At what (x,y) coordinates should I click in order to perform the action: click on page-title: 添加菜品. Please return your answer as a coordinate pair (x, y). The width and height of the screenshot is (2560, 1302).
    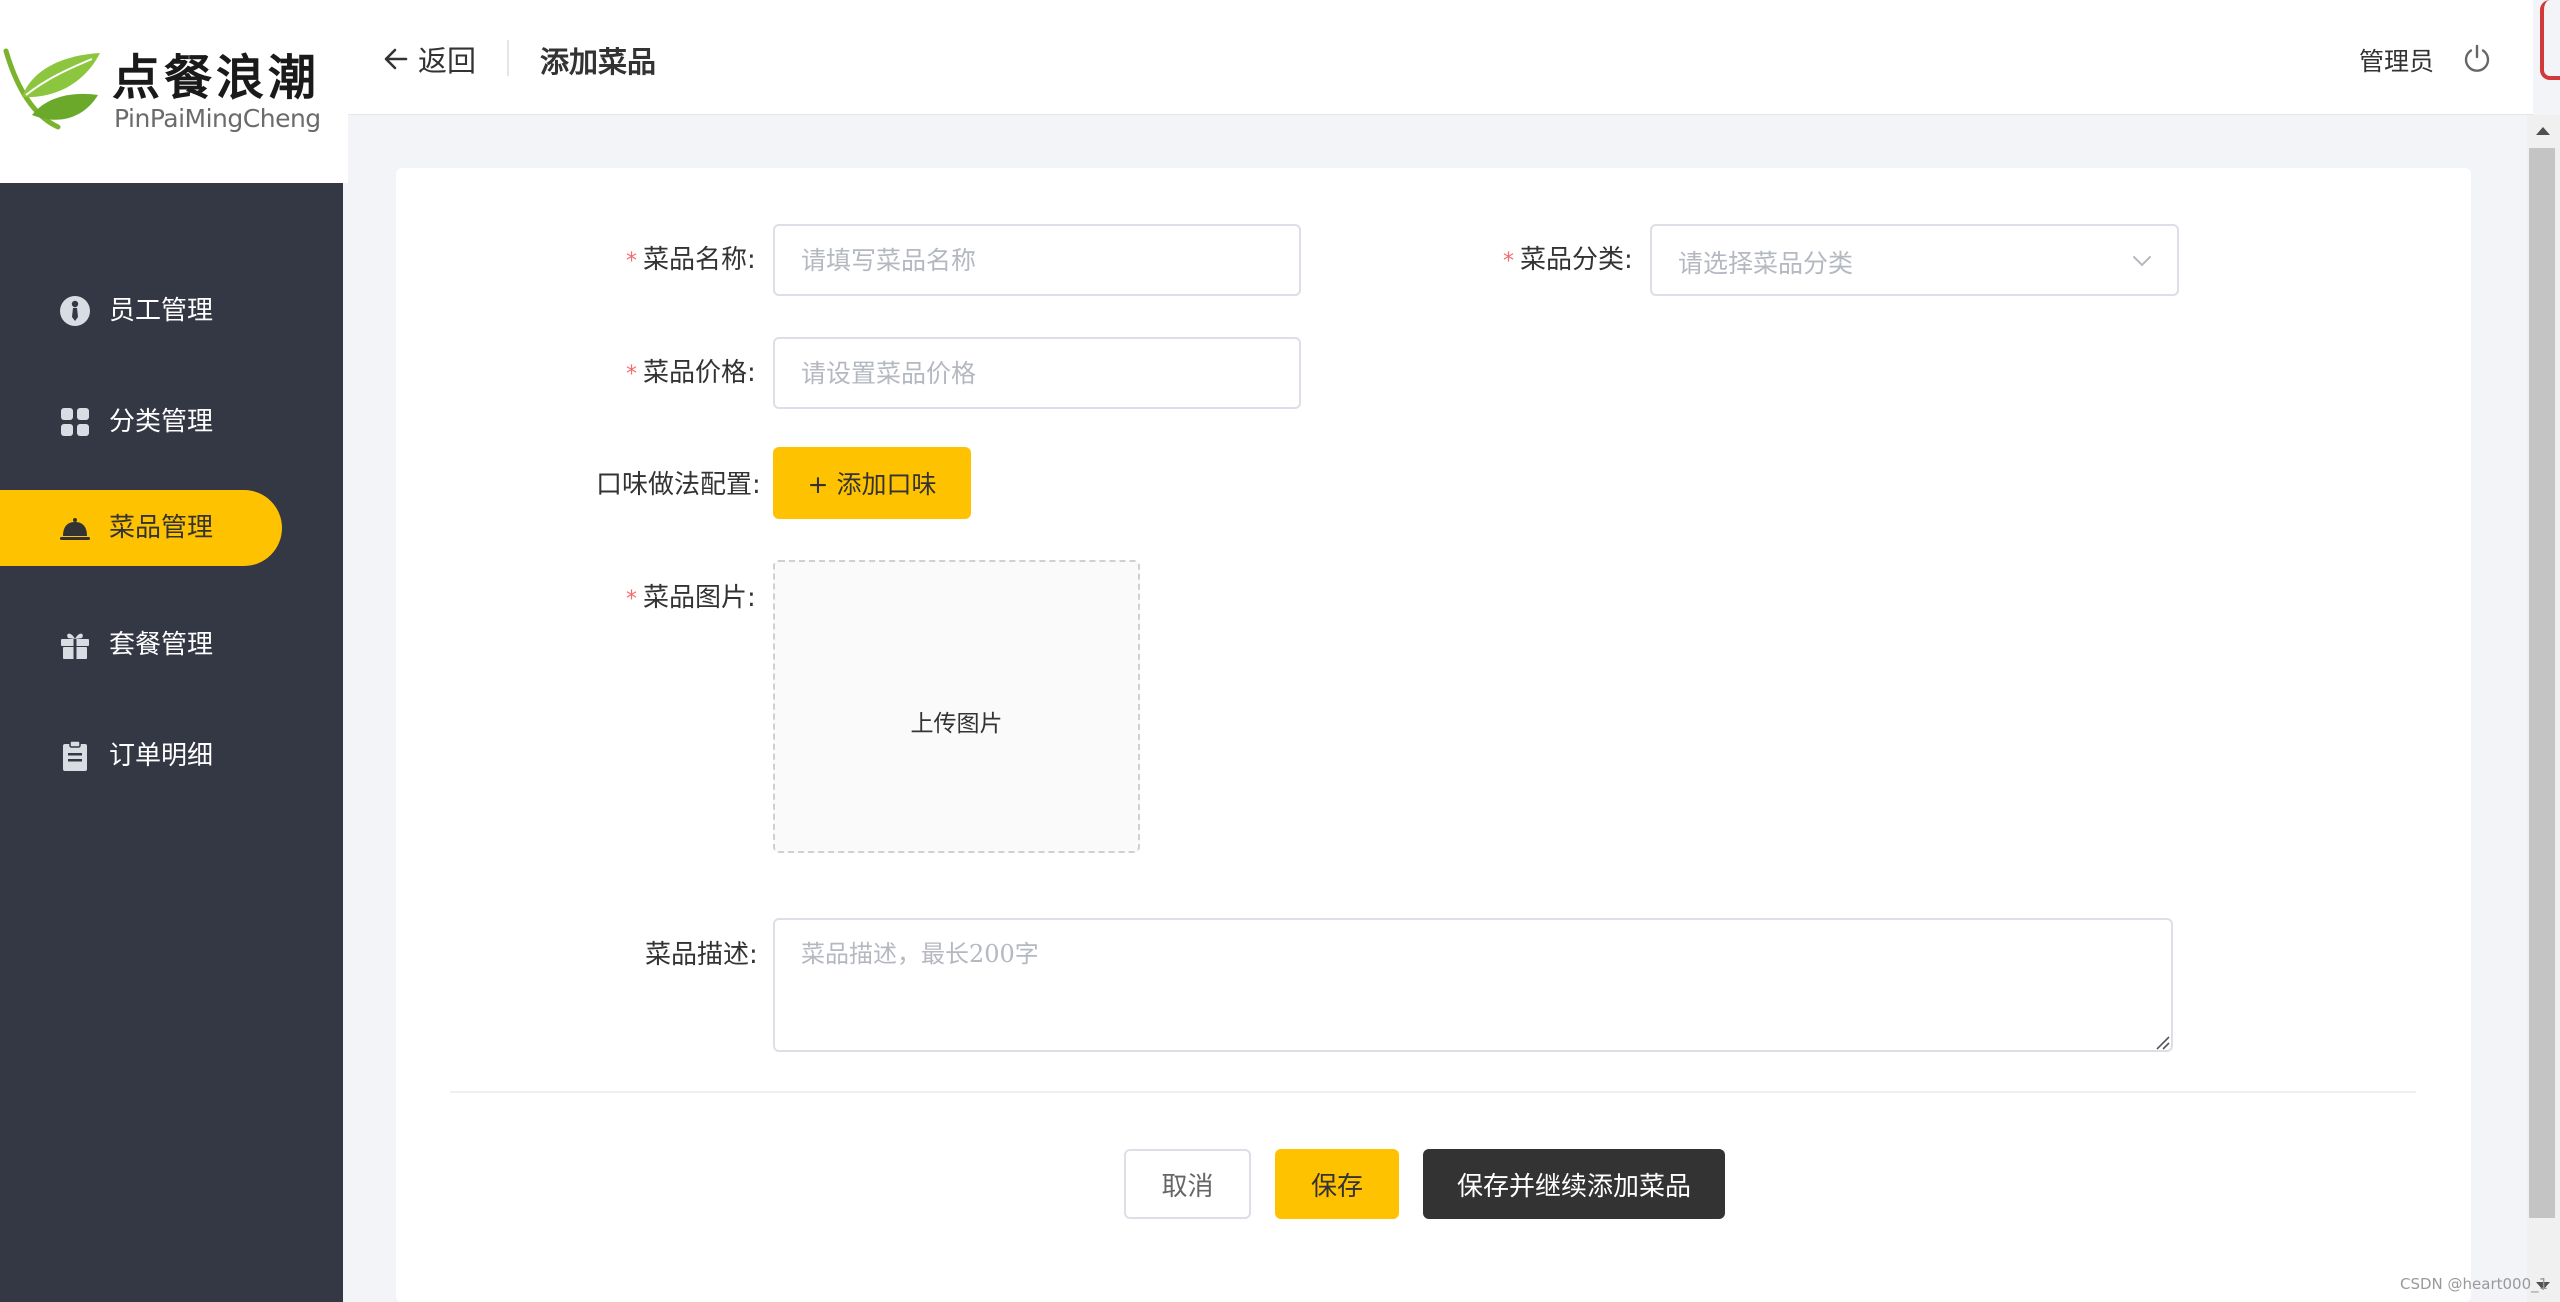
    Looking at the image, I should click on (598, 62).